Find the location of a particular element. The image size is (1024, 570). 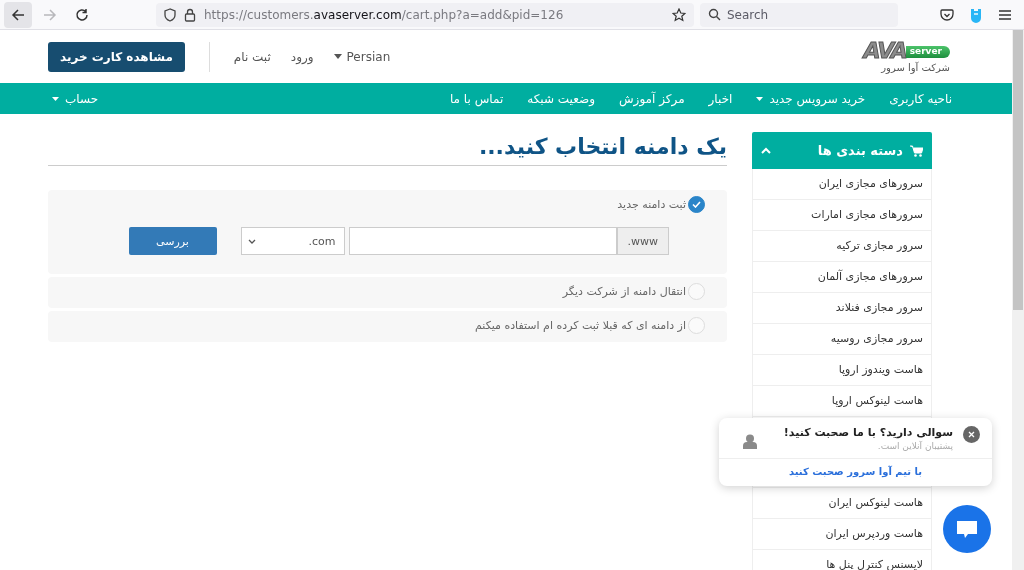

user-icon is located at coordinates (750, 441).